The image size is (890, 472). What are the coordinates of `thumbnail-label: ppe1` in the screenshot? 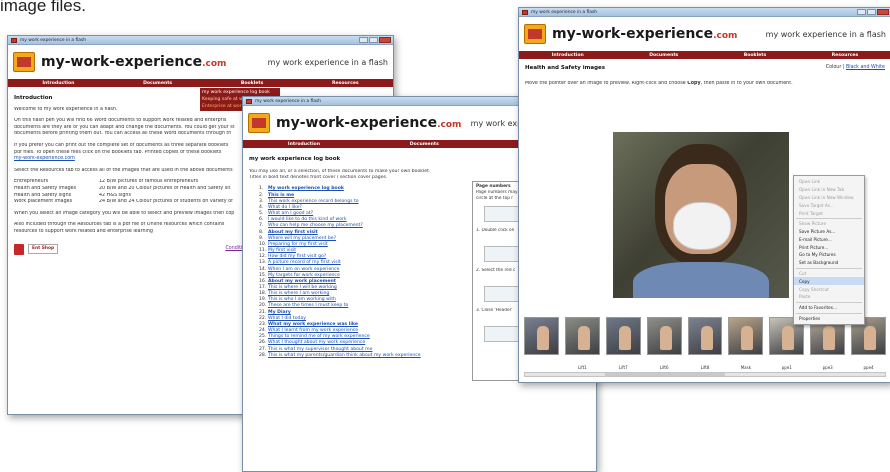 It's located at (786, 367).